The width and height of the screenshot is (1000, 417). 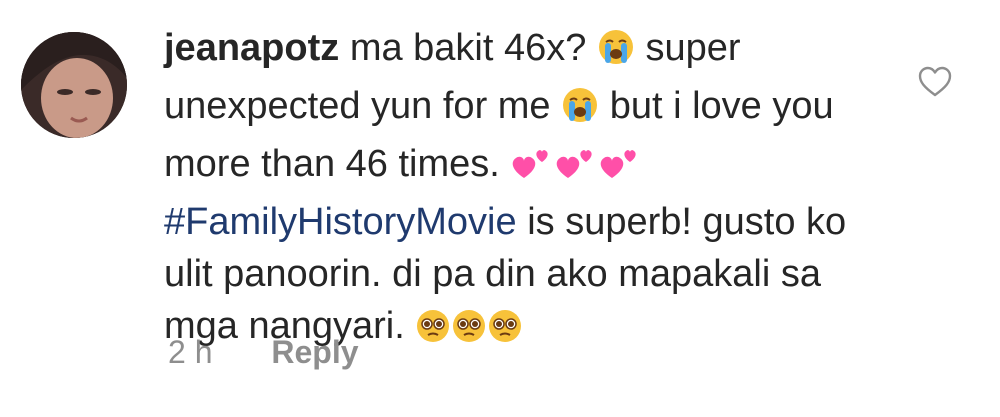 I want to click on like-heart-icon, so click(x=935, y=82).